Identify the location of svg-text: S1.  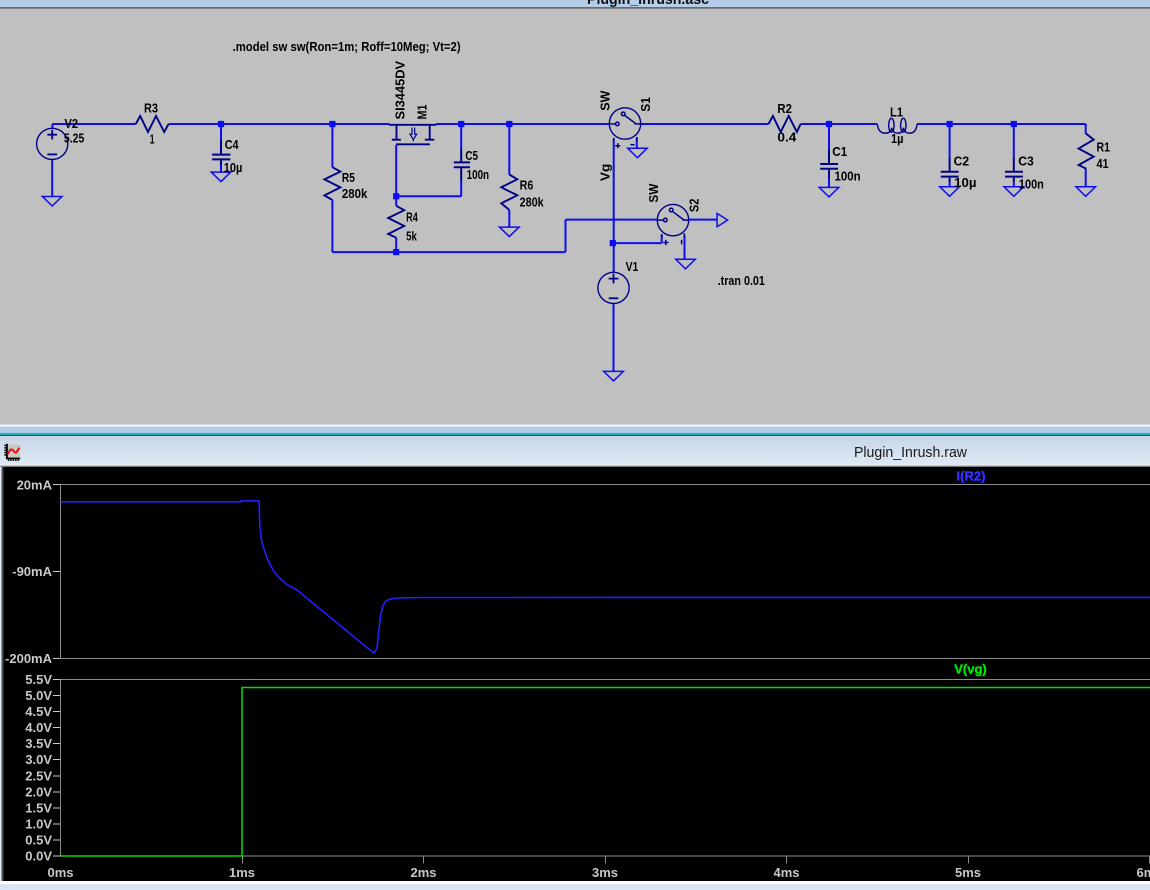
(645, 104).